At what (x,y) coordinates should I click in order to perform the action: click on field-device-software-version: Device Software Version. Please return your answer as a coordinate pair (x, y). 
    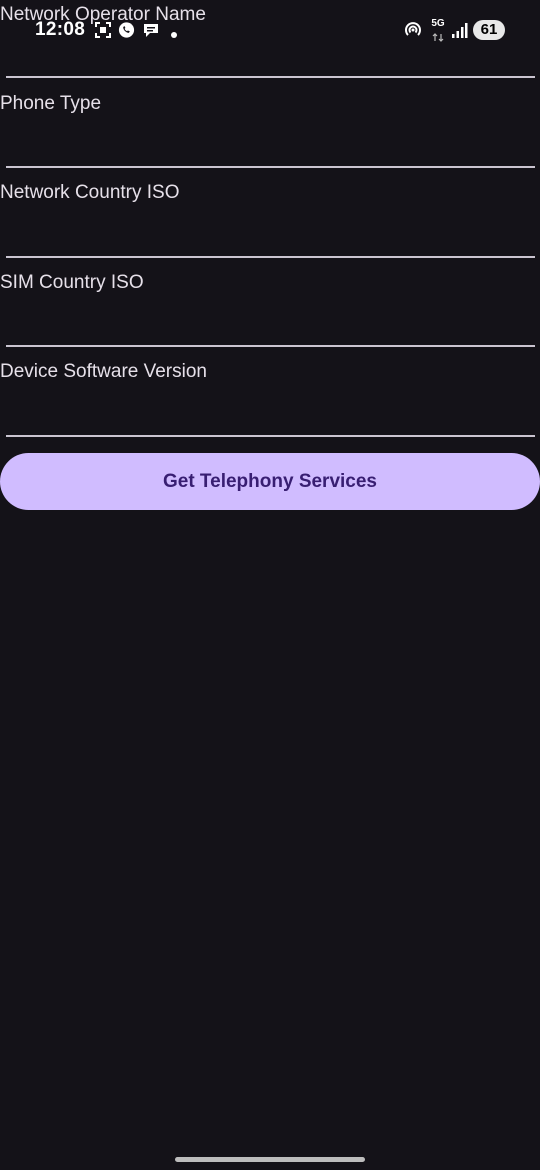
    Looking at the image, I should click on (270, 399).